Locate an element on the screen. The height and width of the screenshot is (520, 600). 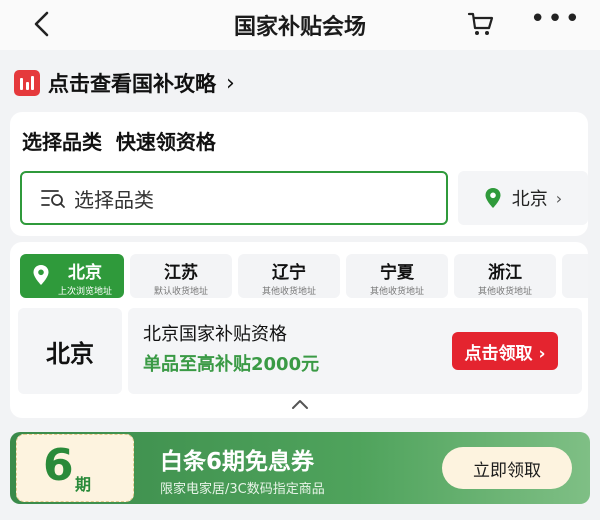
coupon-period-unit: 期 is located at coordinates (83, 484).